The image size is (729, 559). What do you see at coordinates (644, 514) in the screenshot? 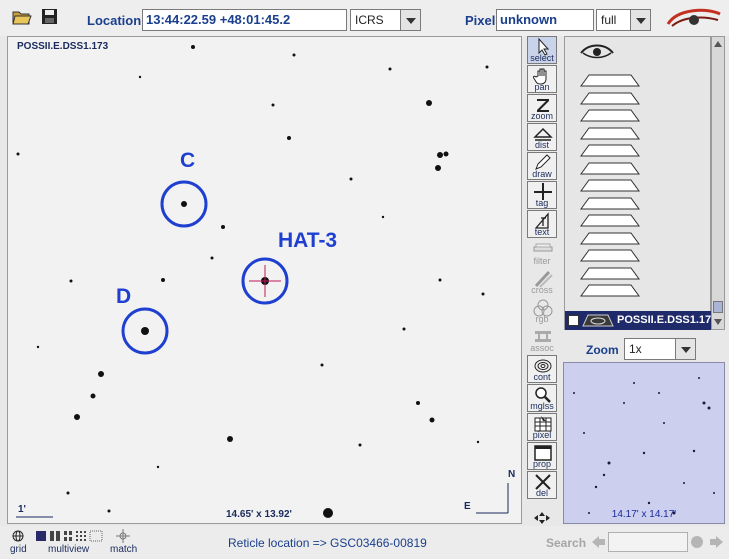
I see `thumbnail-fov-label: 14.17' x 14.17'` at bounding box center [644, 514].